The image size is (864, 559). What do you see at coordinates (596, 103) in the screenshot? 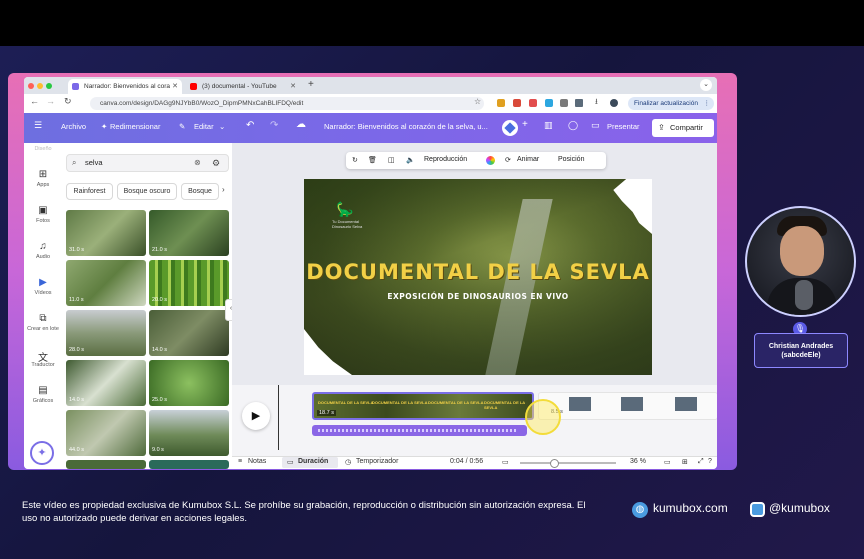
I see `download-icon: ⭳` at bounding box center [596, 103].